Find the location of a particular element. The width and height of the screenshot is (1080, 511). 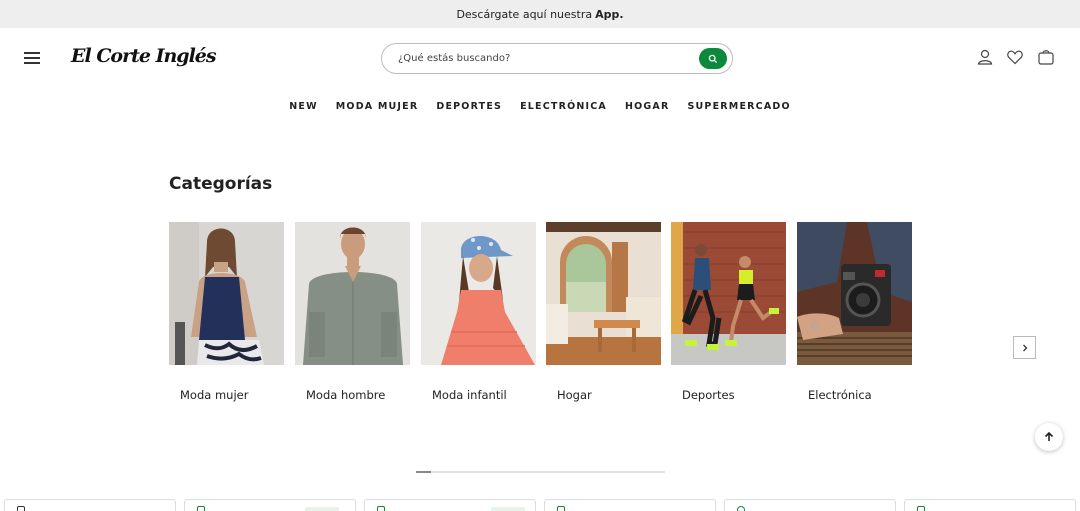

promo-bar: Descárgate aquí nuestra App. is located at coordinates (540, 14).